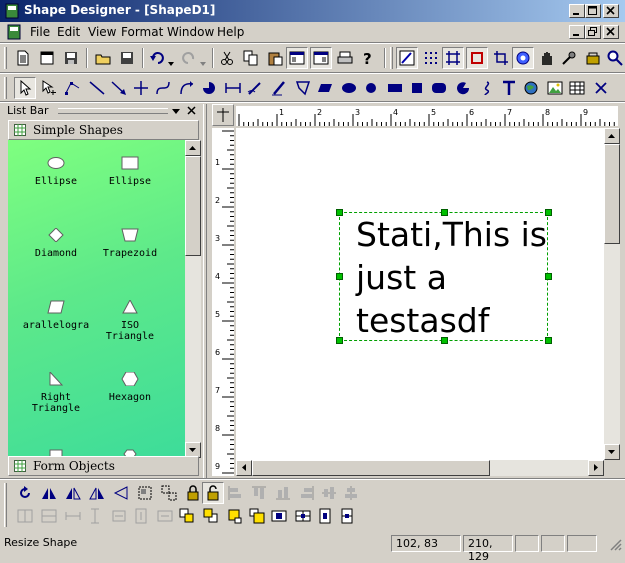 This screenshot has width=625, height=563. Describe the element at coordinates (614, 58) in the screenshot. I see `zoom-icon` at that location.